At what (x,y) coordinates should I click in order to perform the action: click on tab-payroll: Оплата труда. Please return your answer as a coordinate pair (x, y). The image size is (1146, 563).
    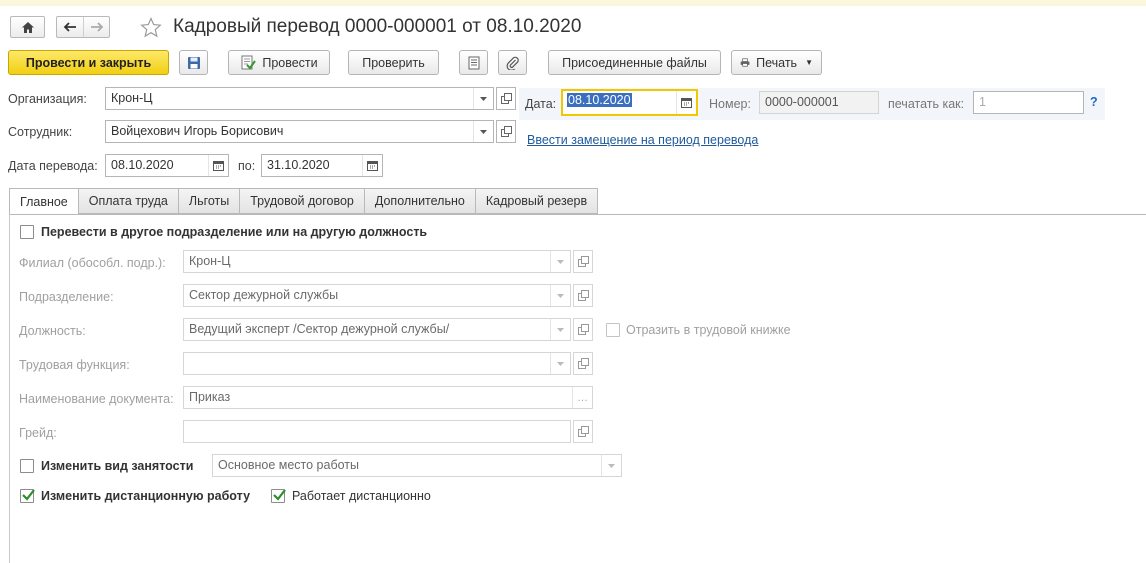
    Looking at the image, I should click on (128, 201).